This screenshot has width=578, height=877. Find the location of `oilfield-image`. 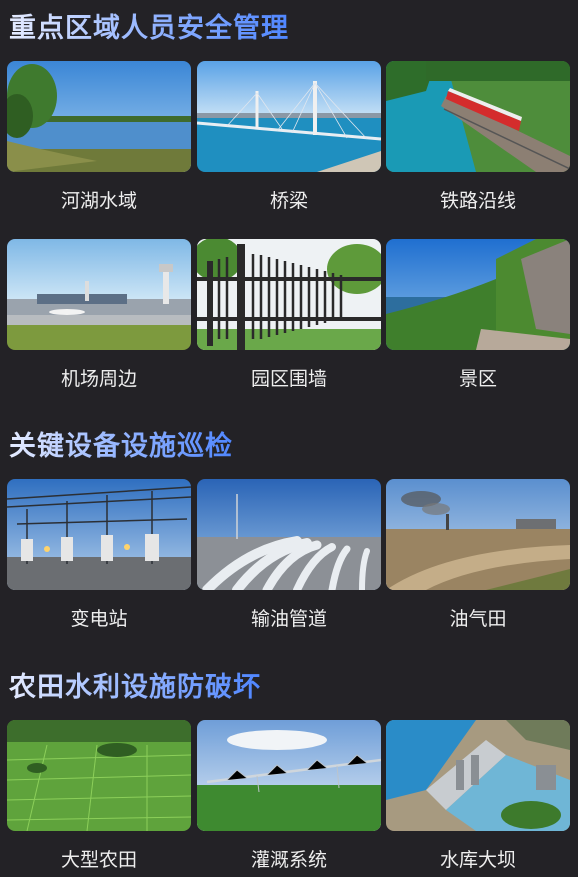

oilfield-image is located at coordinates (478, 534).